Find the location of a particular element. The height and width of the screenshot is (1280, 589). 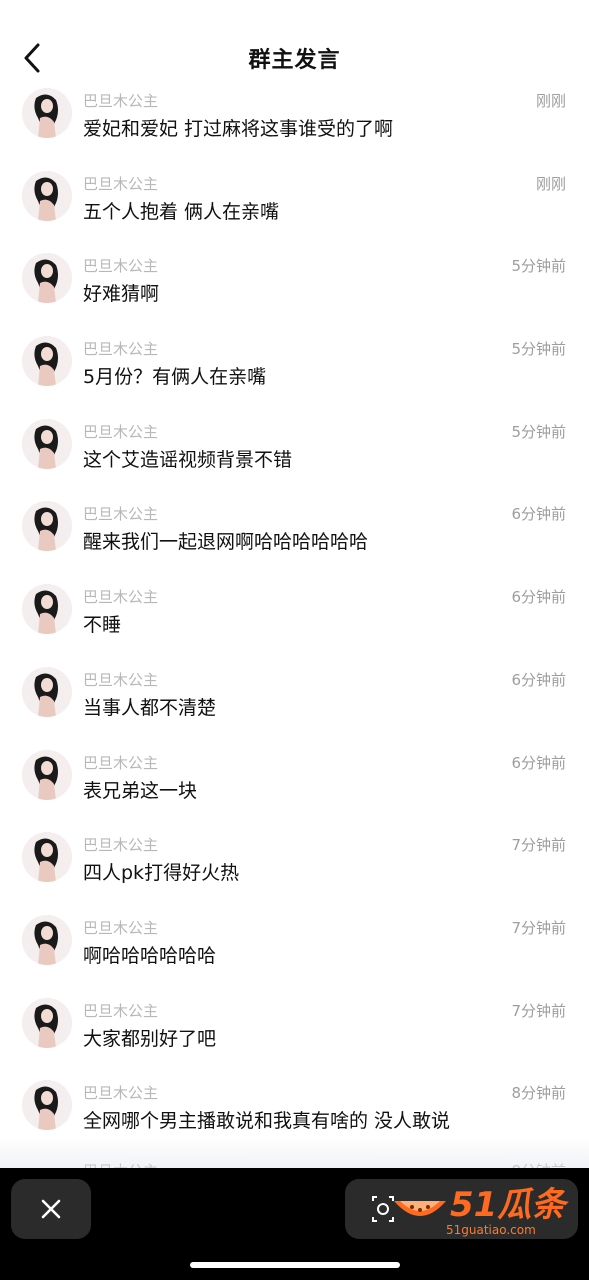

watermelon-logo-icon is located at coordinates (420, 1208).